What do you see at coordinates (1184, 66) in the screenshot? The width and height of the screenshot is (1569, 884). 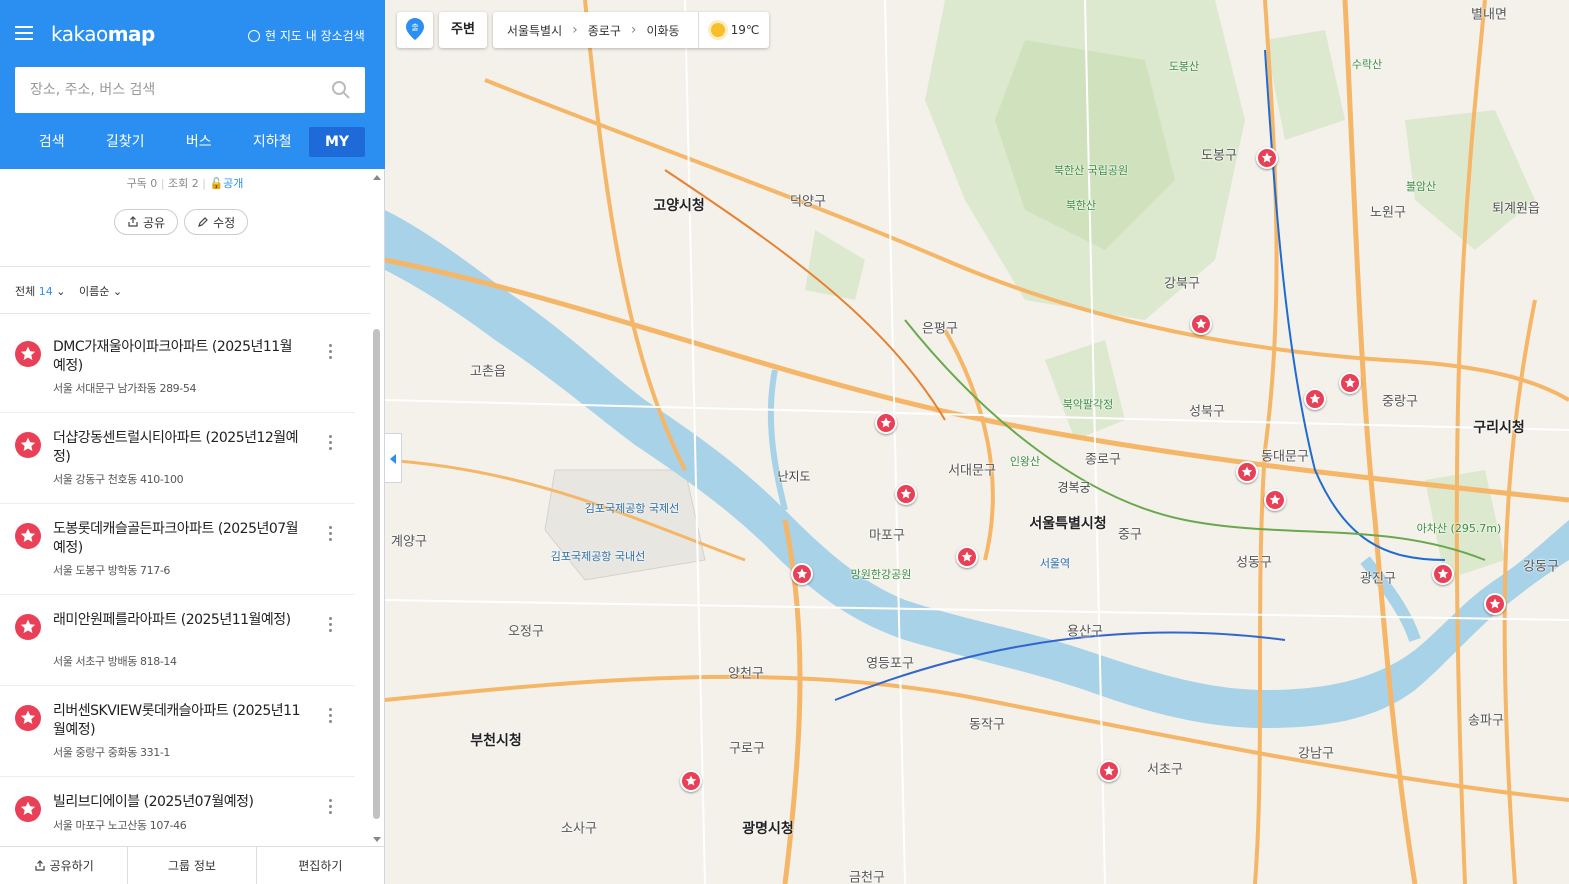 I see `map-label-dobongsan: 도봉산` at bounding box center [1184, 66].